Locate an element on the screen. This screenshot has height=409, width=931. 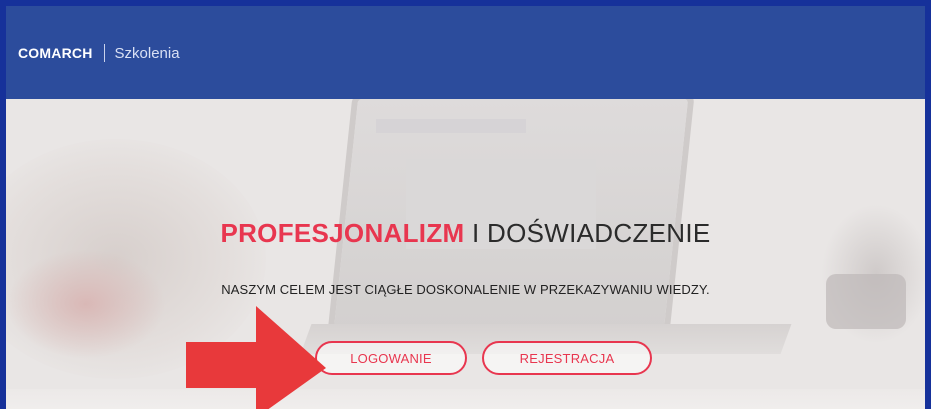
brand-divider is located at coordinates (104, 53).